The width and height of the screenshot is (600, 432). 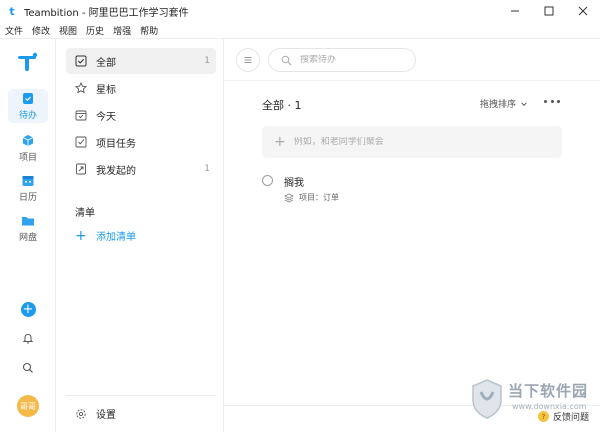 What do you see at coordinates (122, 30) in the screenshot?
I see `menu-enhance: 增强` at bounding box center [122, 30].